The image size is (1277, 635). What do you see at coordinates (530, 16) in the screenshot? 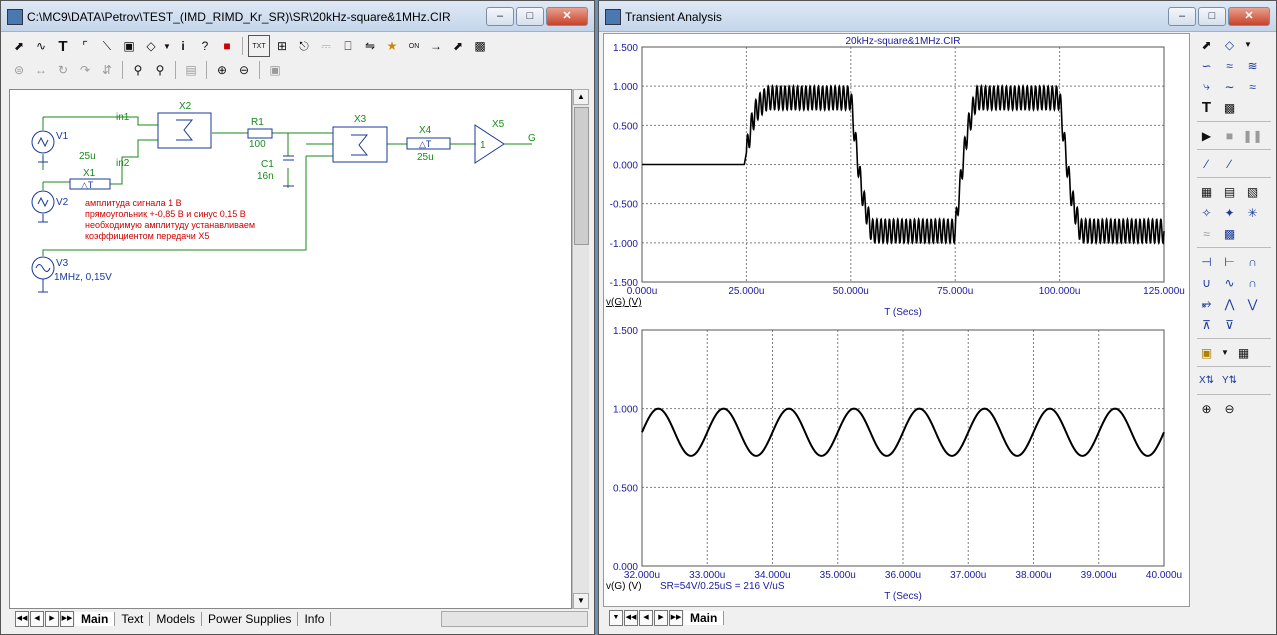
I see `maximize-button: □` at bounding box center [530, 16].